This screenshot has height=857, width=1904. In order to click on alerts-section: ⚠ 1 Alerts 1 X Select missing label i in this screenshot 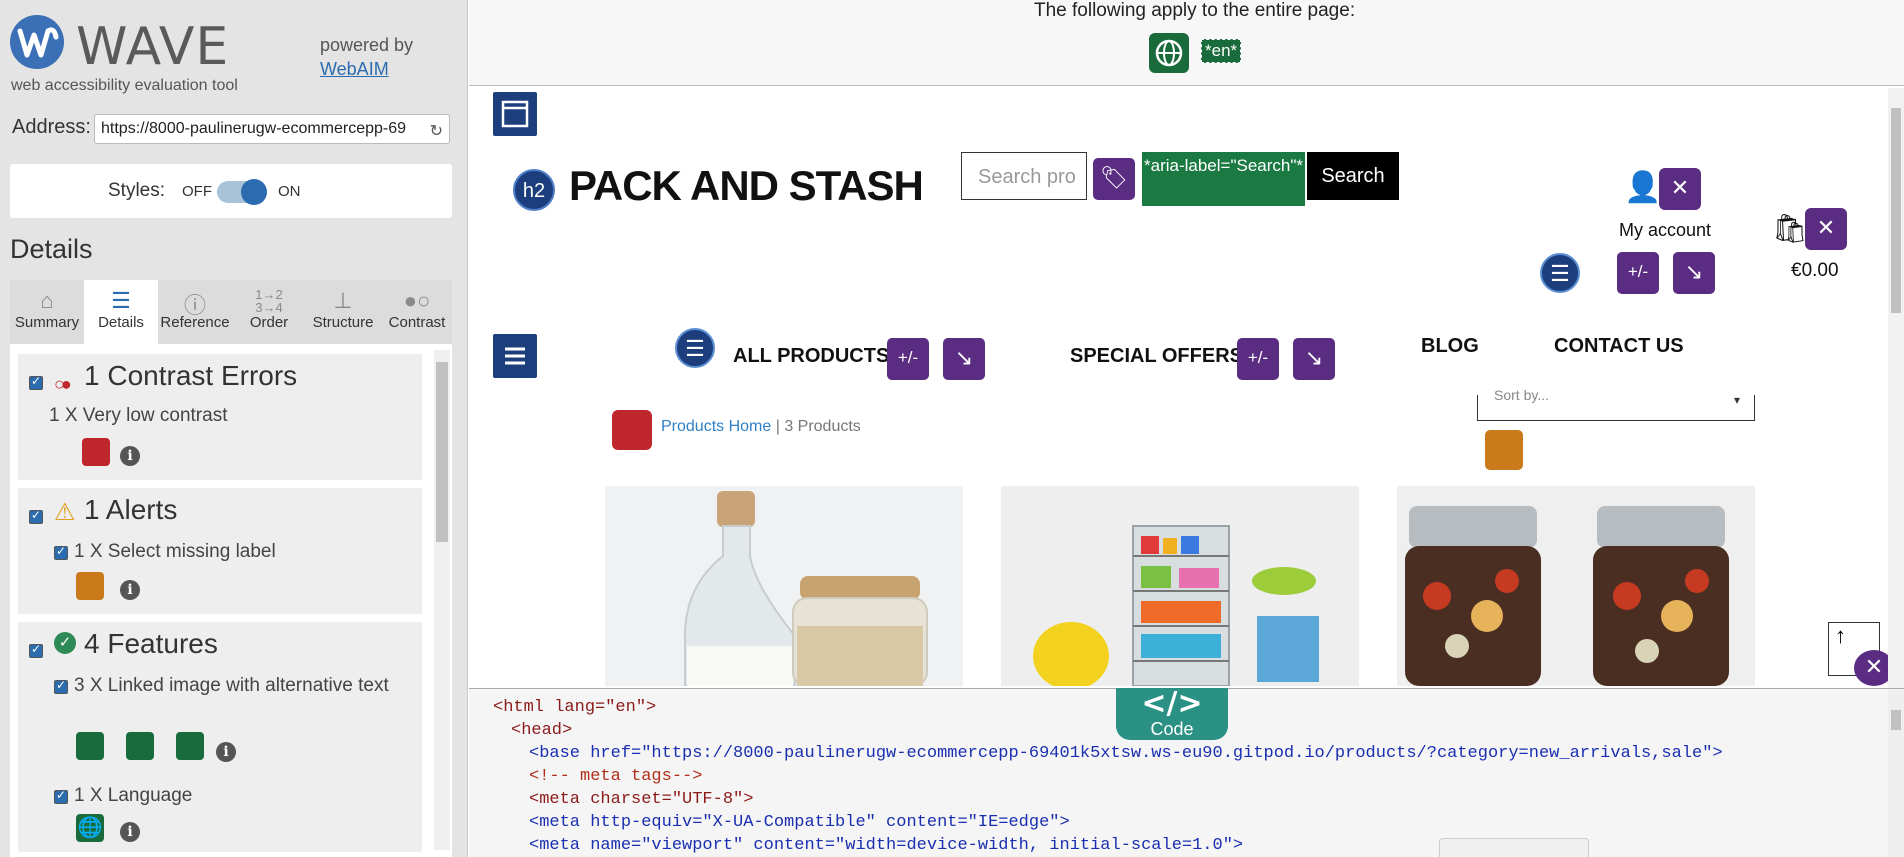, I will do `click(220, 551)`.